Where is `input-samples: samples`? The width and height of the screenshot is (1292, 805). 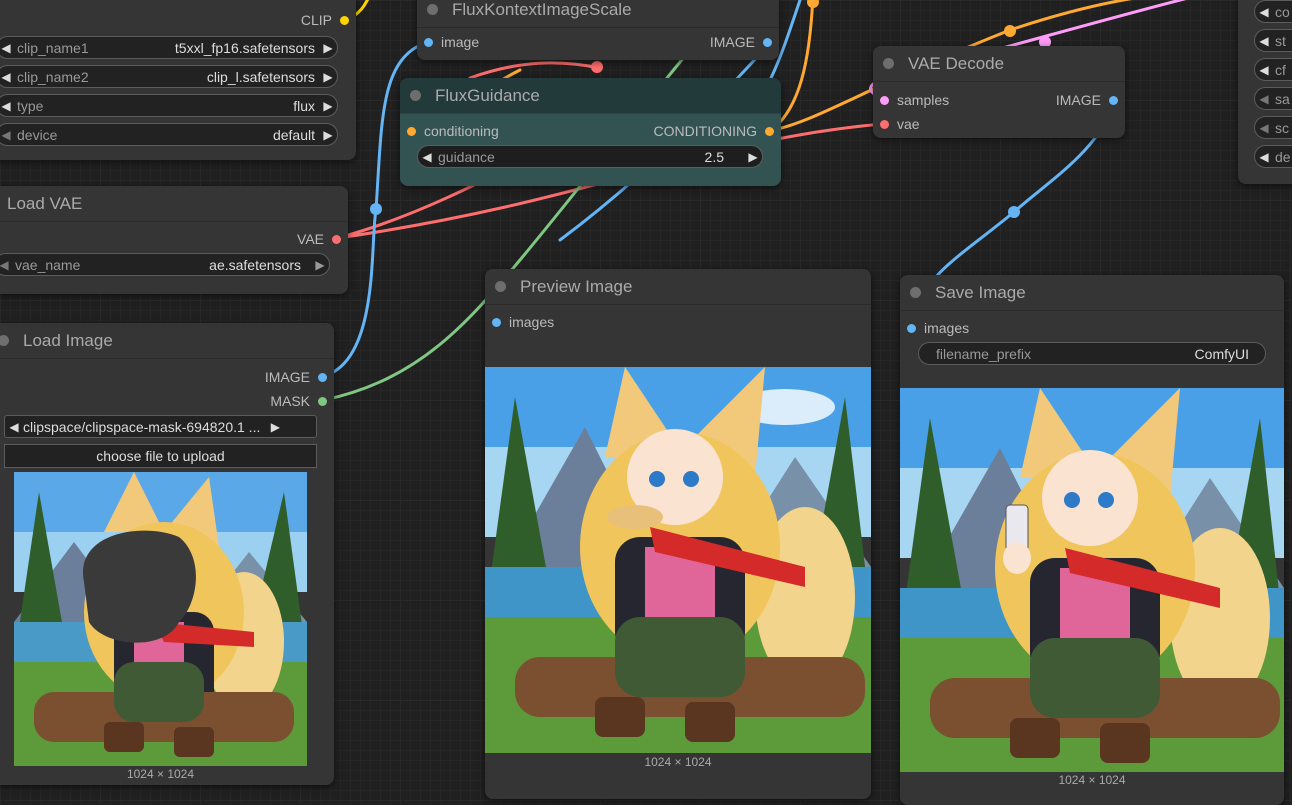
input-samples: samples is located at coordinates (911, 100).